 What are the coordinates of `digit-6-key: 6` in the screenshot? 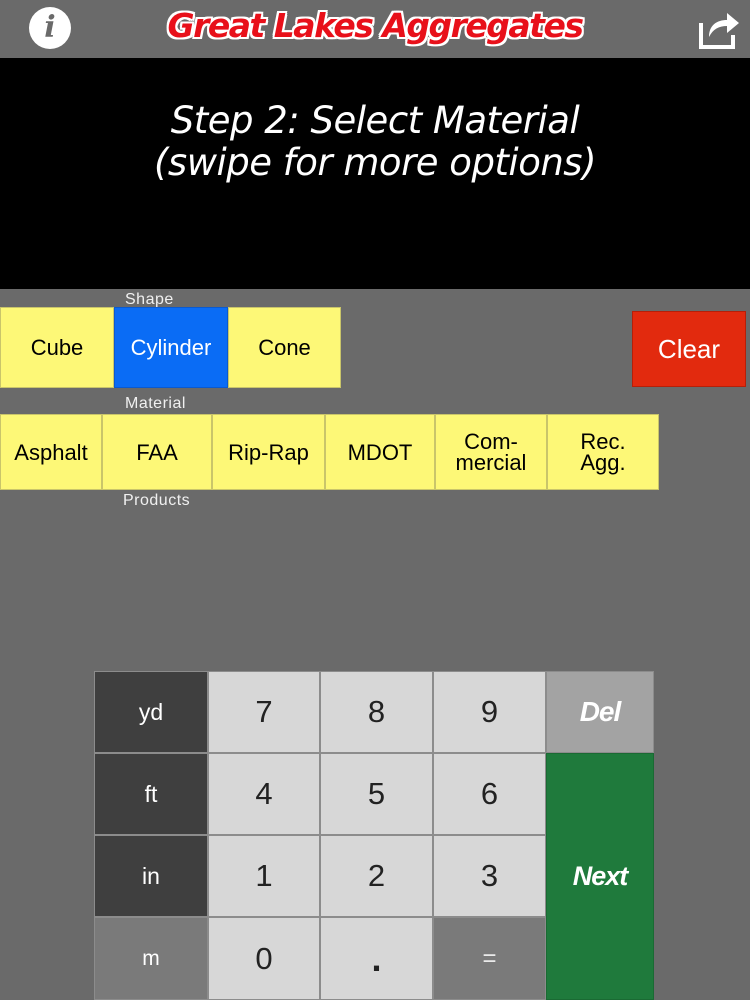 It's located at (489, 794).